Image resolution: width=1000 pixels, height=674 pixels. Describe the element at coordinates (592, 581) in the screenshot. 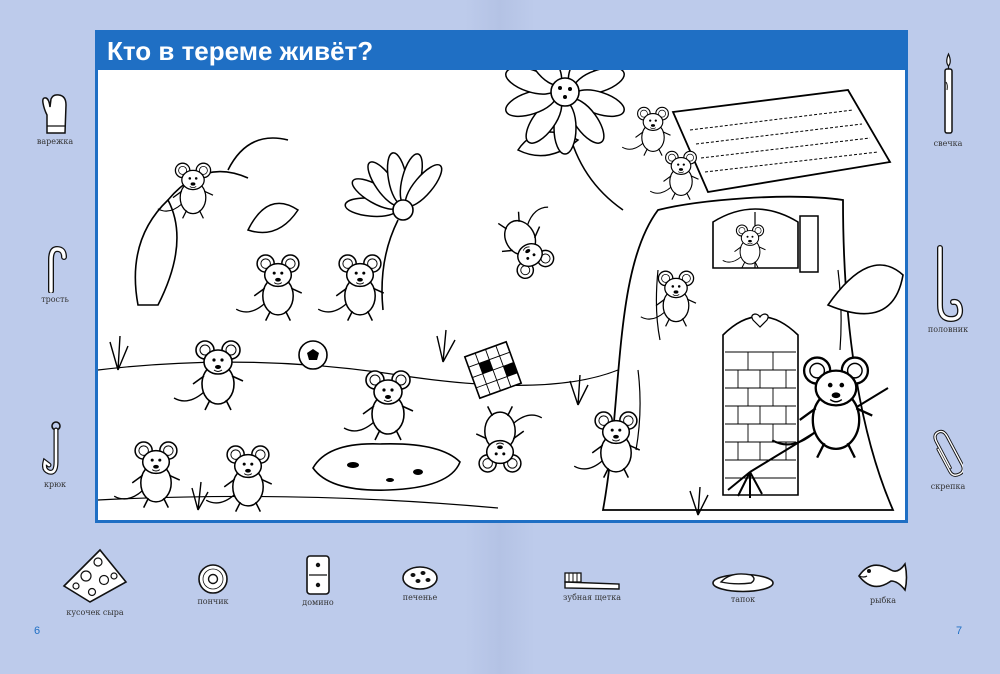

I see `toothbrush-icon` at that location.